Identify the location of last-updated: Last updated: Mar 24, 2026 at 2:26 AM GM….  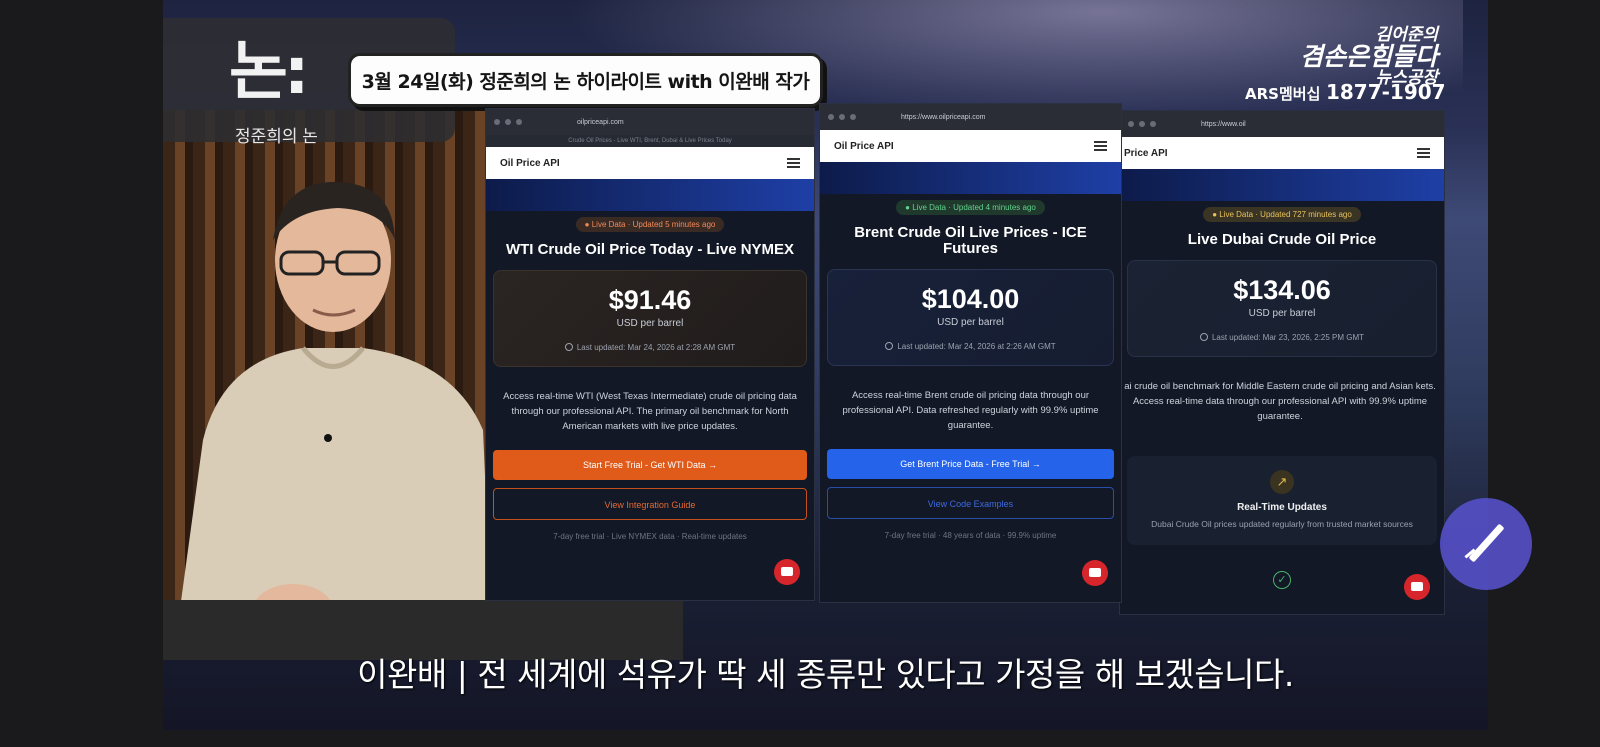
(970, 346).